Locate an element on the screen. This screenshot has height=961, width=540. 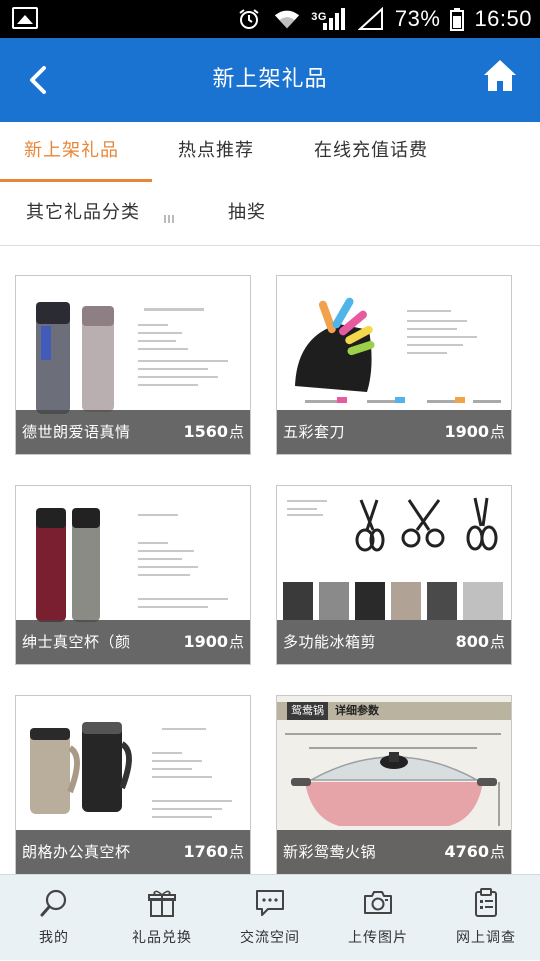
nav-item-mine: 我的 is located at coordinates (54, 918).